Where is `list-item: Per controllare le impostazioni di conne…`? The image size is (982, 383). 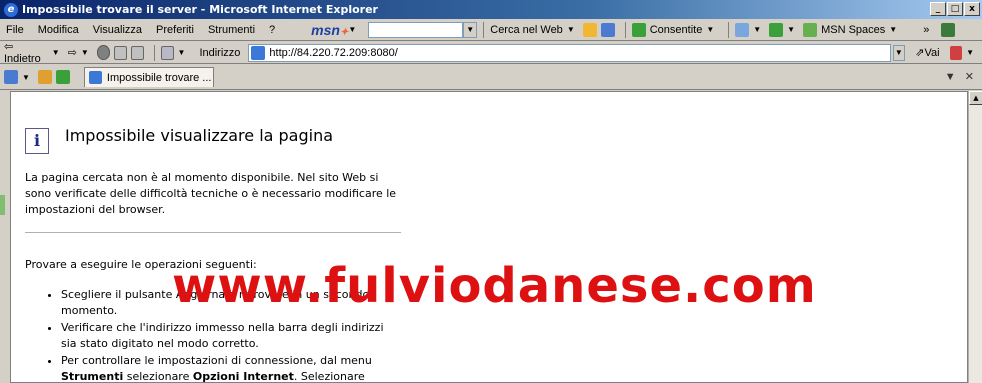 list-item: Per controllare le impostazioni di conne… is located at coordinates (231, 367).